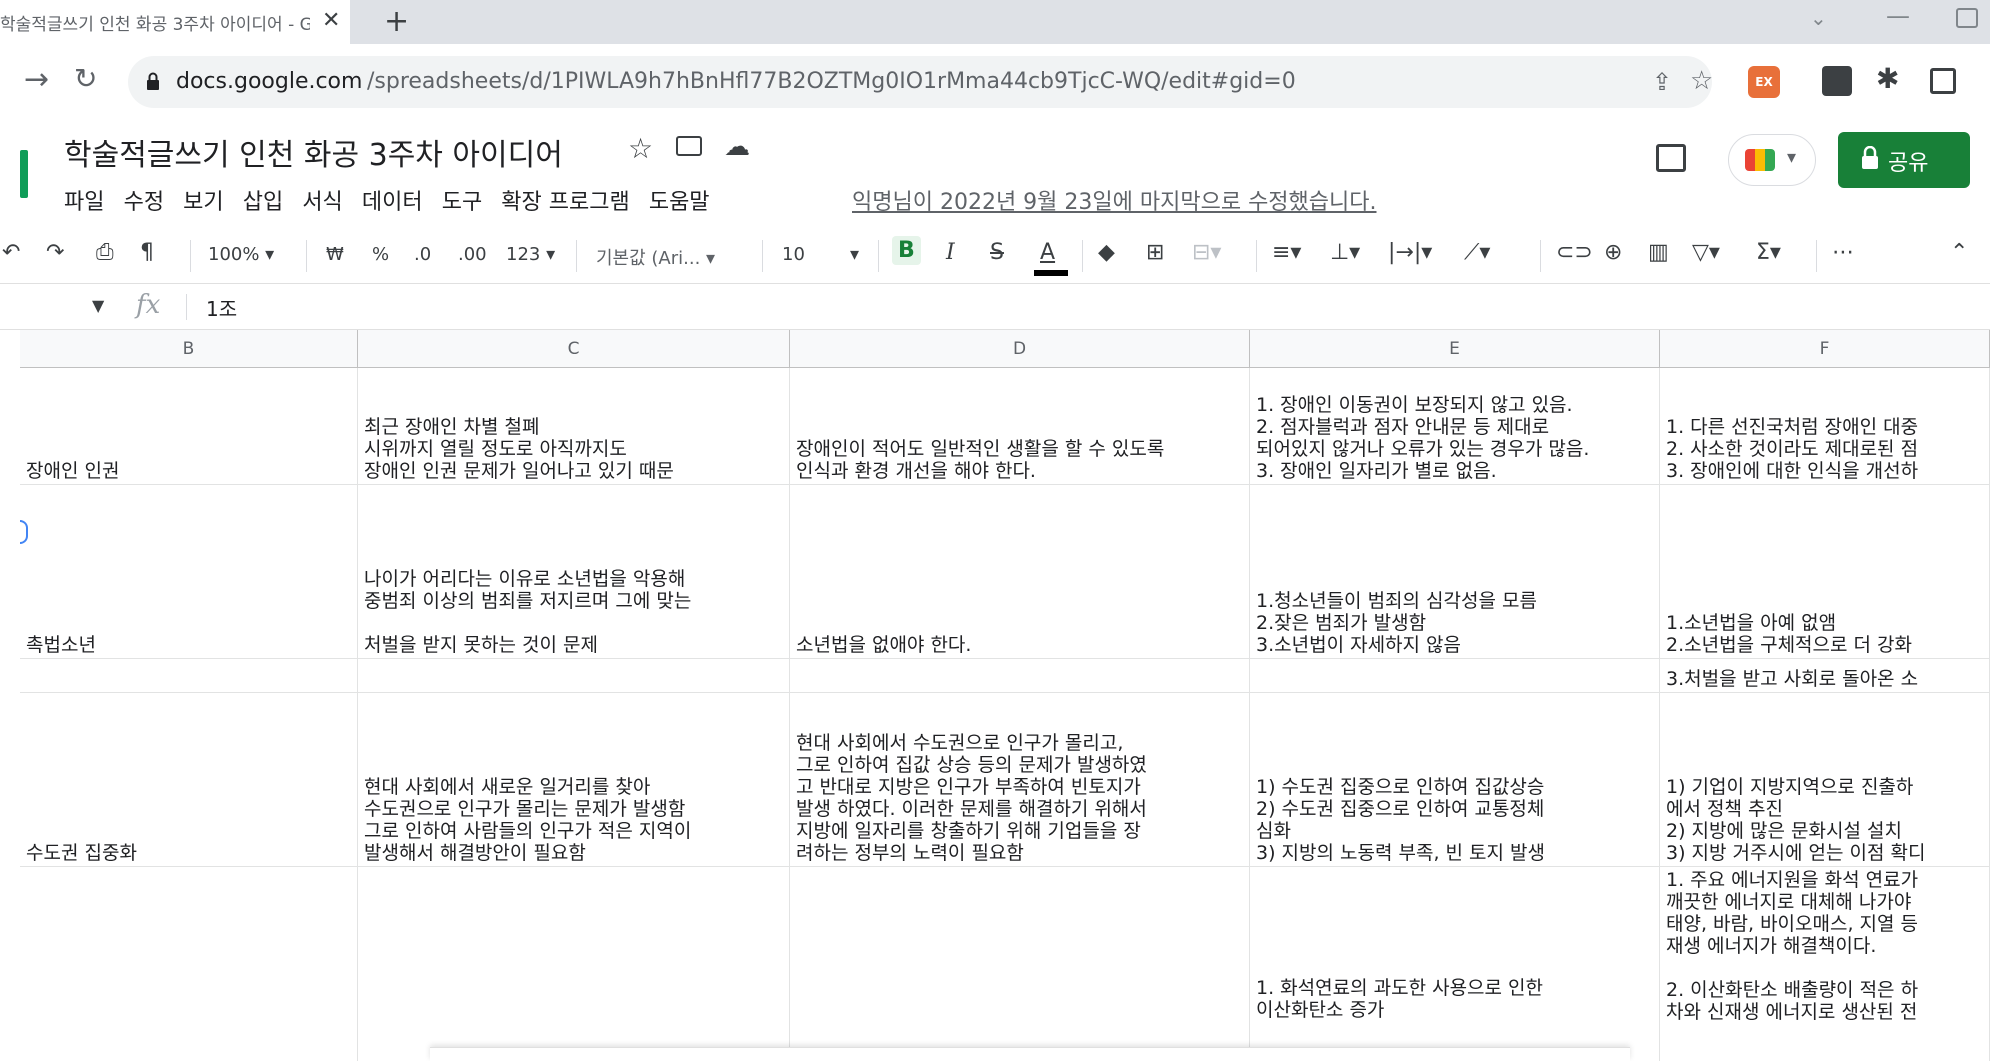 The width and height of the screenshot is (1990, 1061). Describe the element at coordinates (24, 174) in the screenshot. I see `sheets-logo` at that location.